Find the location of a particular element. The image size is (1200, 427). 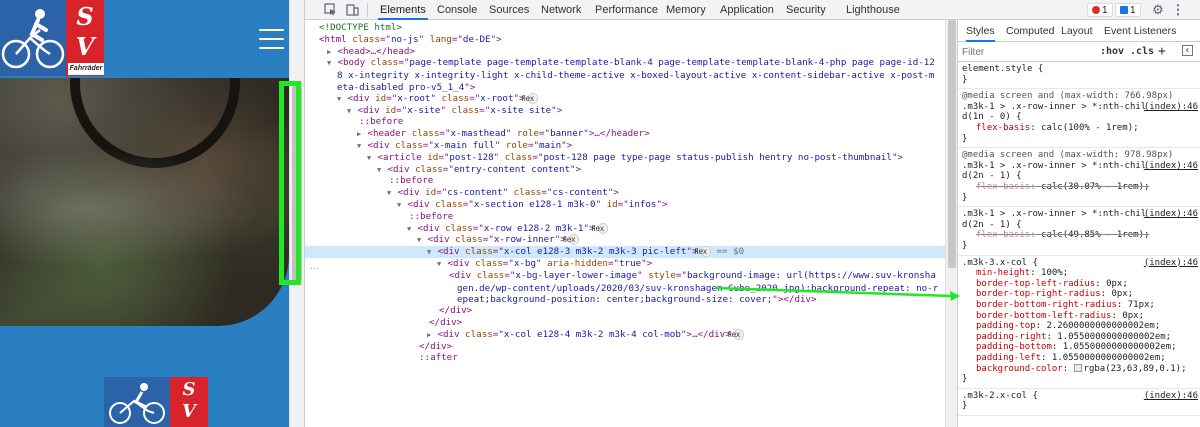

dom-node: <html class="no-js" lang="de-DE"> is located at coordinates (625, 40).